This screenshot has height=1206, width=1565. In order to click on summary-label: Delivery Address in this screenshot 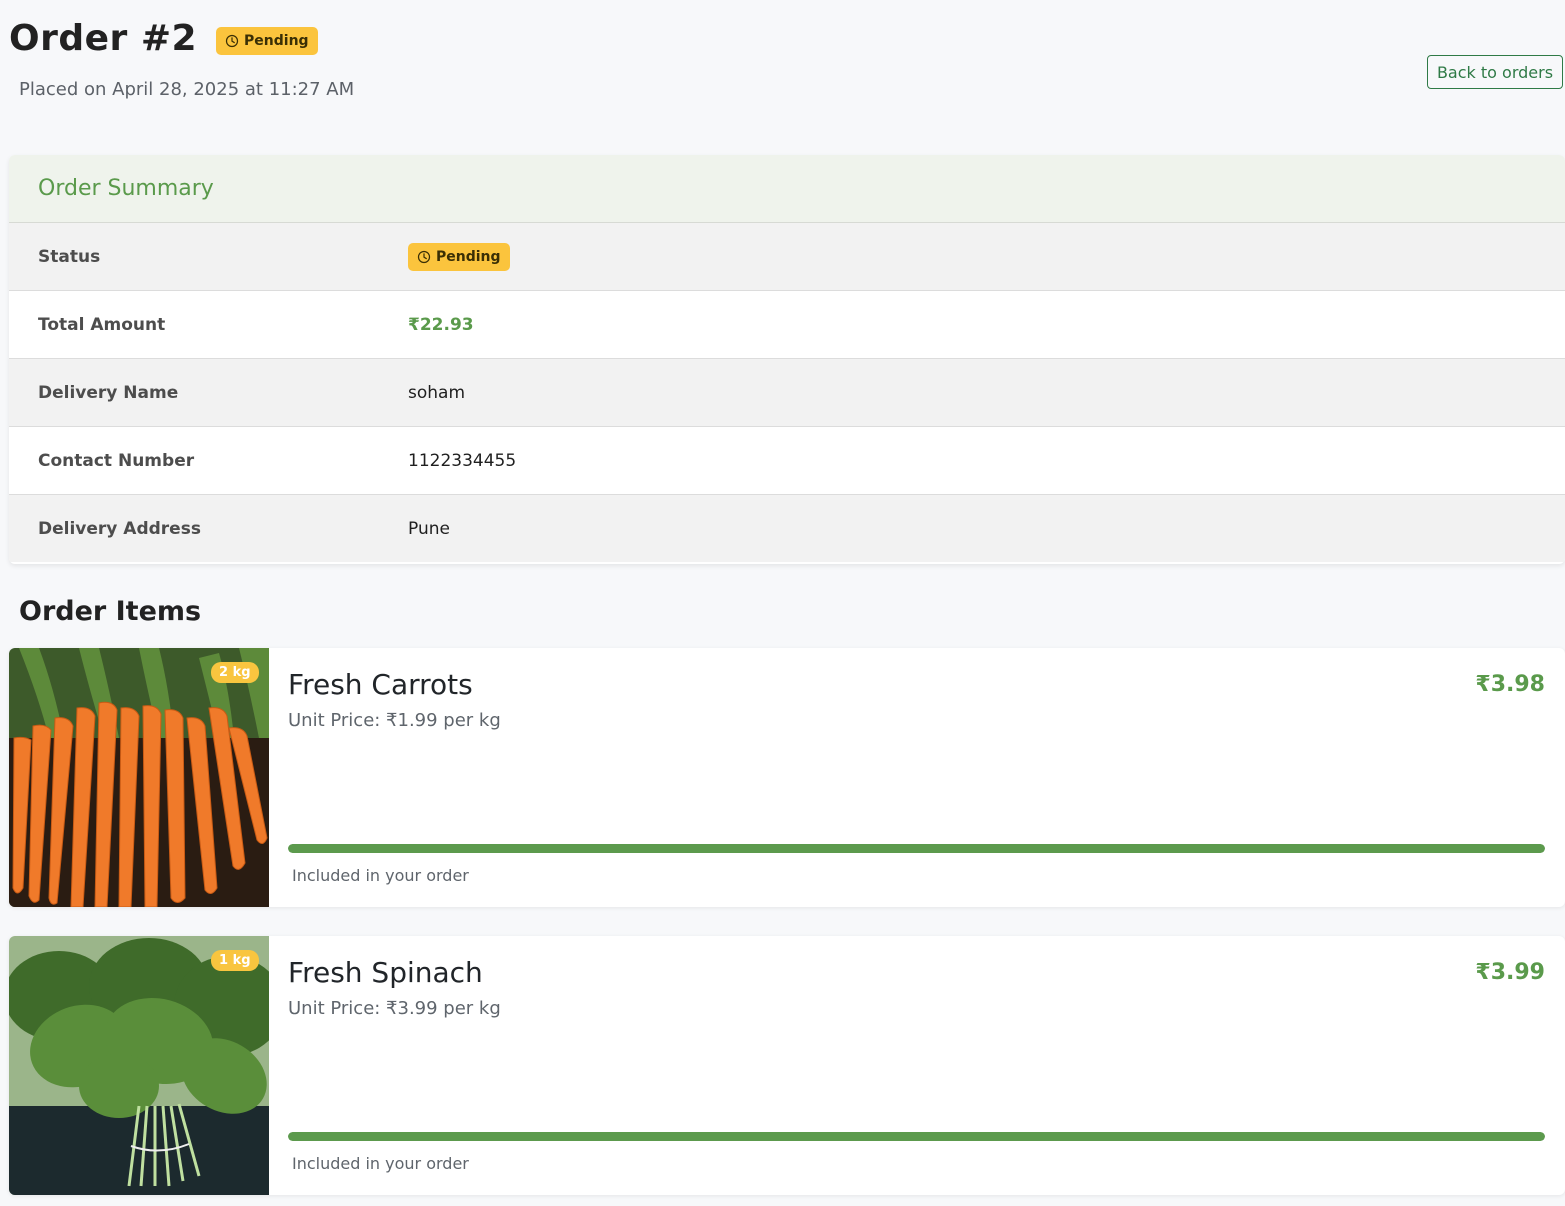, I will do `click(119, 528)`.